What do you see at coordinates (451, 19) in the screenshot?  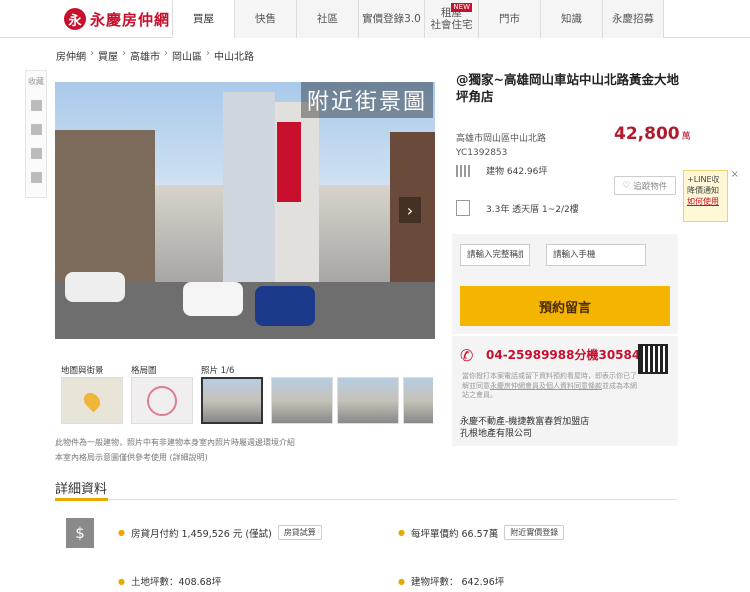 I see `nav-rent: 租屋 社會住宅 NEW` at bounding box center [451, 19].